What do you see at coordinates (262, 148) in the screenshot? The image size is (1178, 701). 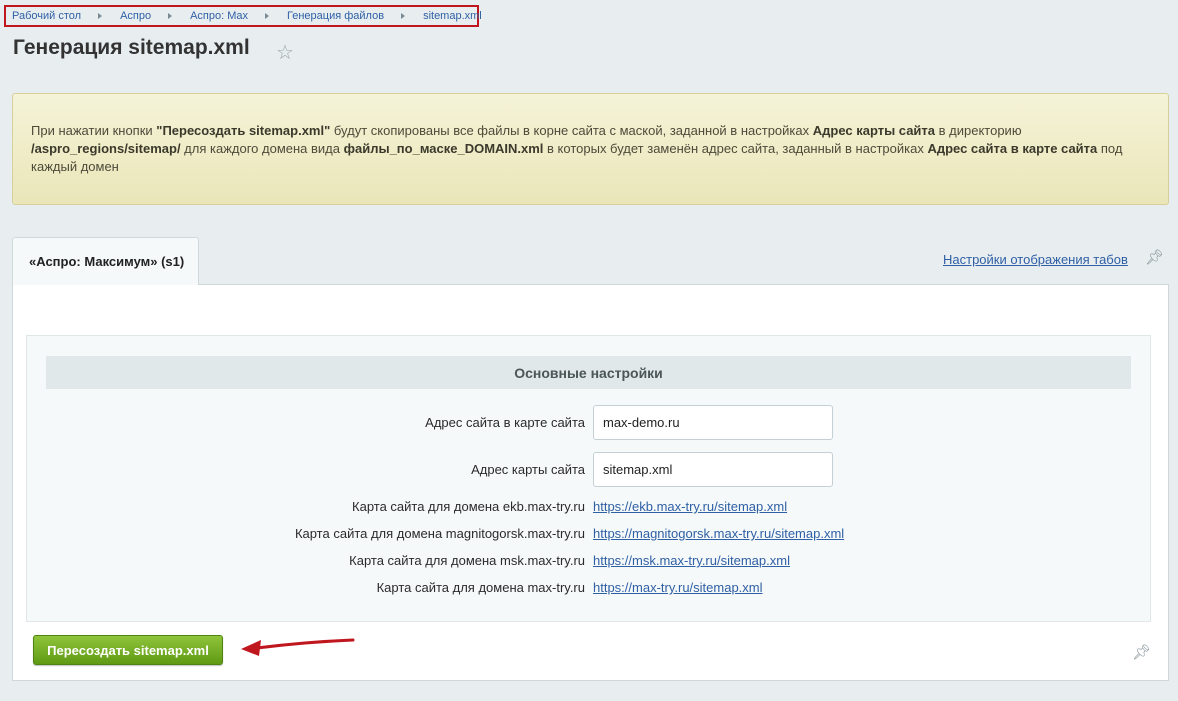 I see `info-text: для каждого домена вида` at bounding box center [262, 148].